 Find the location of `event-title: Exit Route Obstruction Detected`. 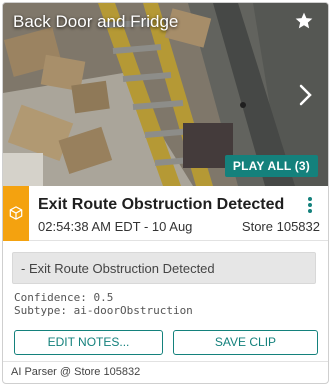

event-title: Exit Route Obstruction Detected is located at coordinates (161, 204).